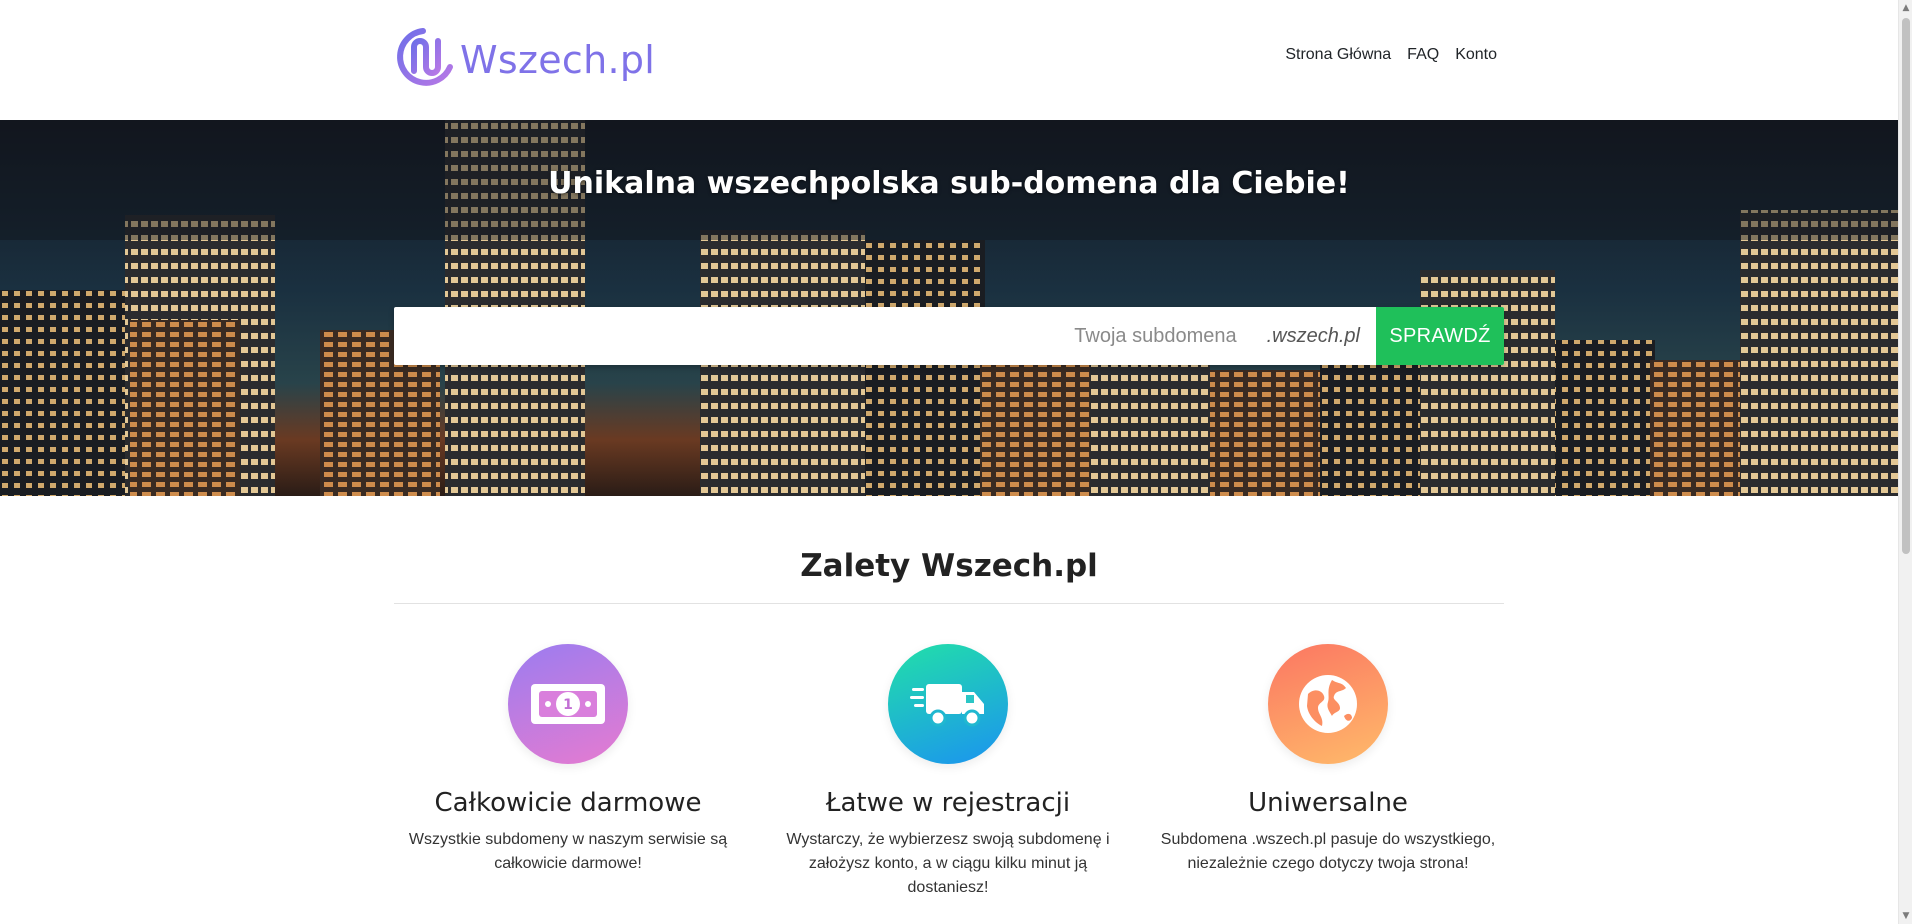 The height and width of the screenshot is (924, 1912). I want to click on nav-home: Strona Główna, so click(1338, 55).